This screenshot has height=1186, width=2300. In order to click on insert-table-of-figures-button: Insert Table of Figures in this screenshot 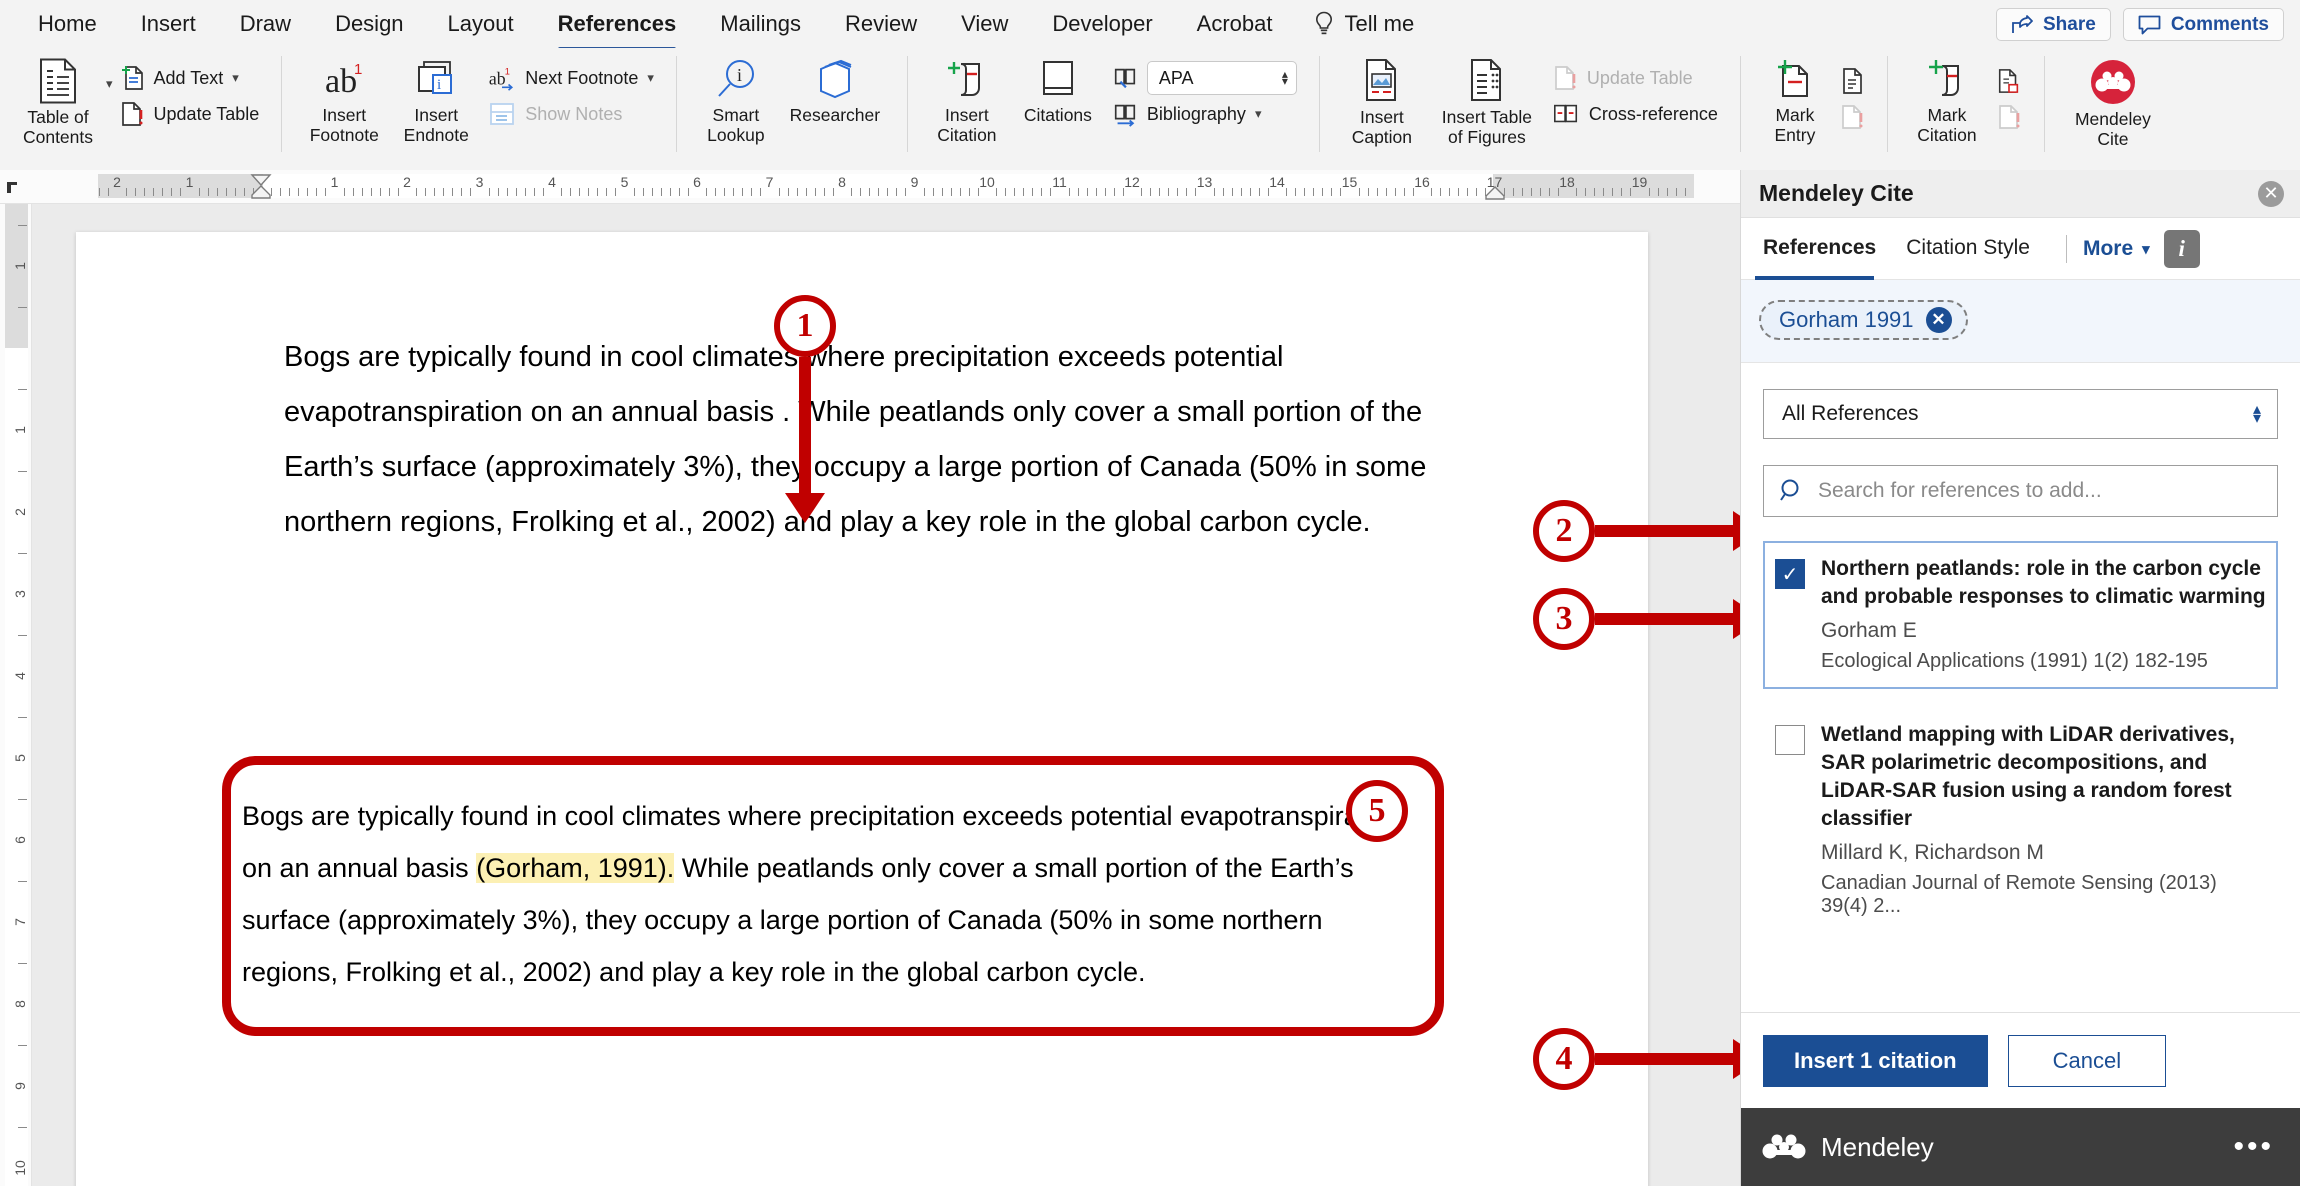, I will do `click(1487, 100)`.